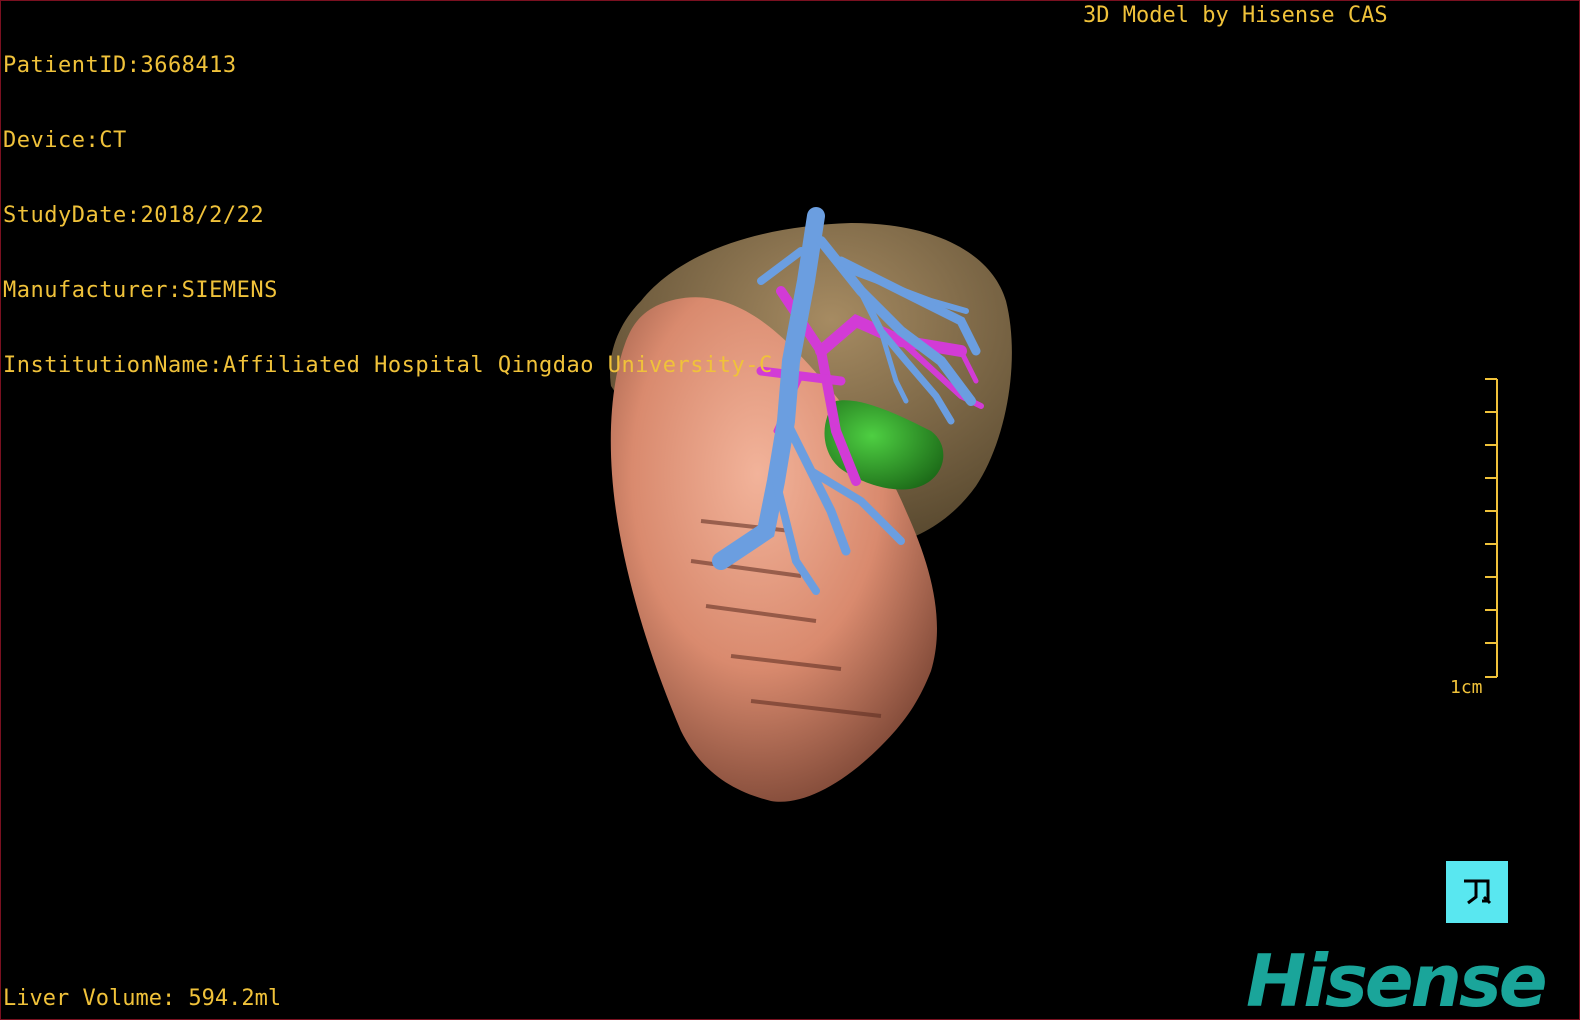 This screenshot has width=1580, height=1020. I want to click on liver-volume: Liver Volume: 594.2ml, so click(142, 998).